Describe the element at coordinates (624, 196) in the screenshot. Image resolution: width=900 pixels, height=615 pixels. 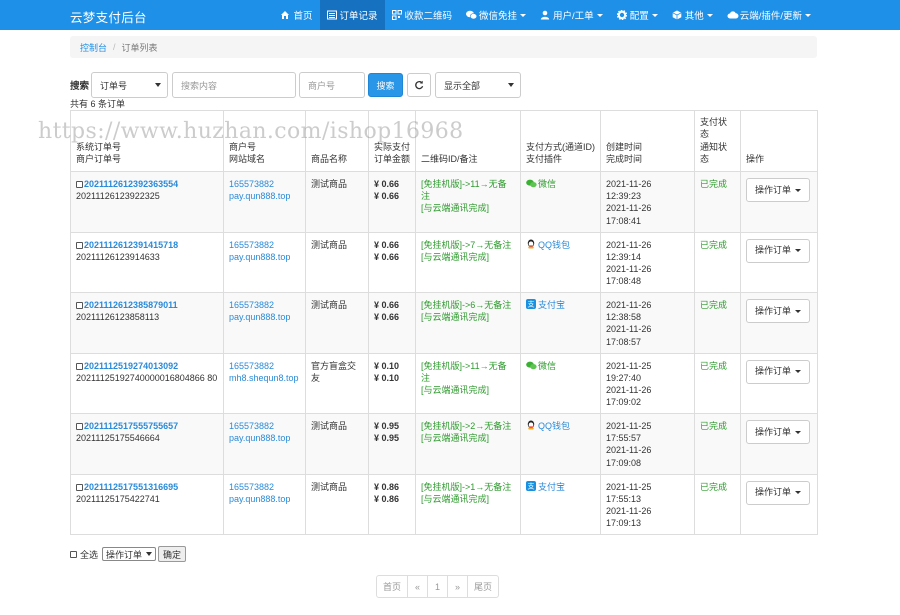
I see `create-time: 12:39:23` at that location.